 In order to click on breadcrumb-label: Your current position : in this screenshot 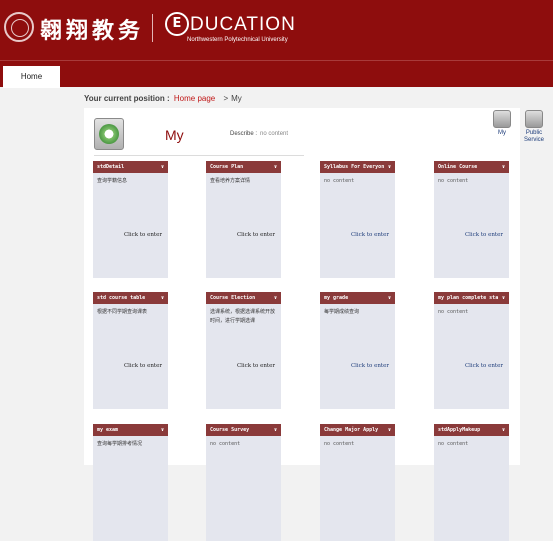, I will do `click(127, 98)`.